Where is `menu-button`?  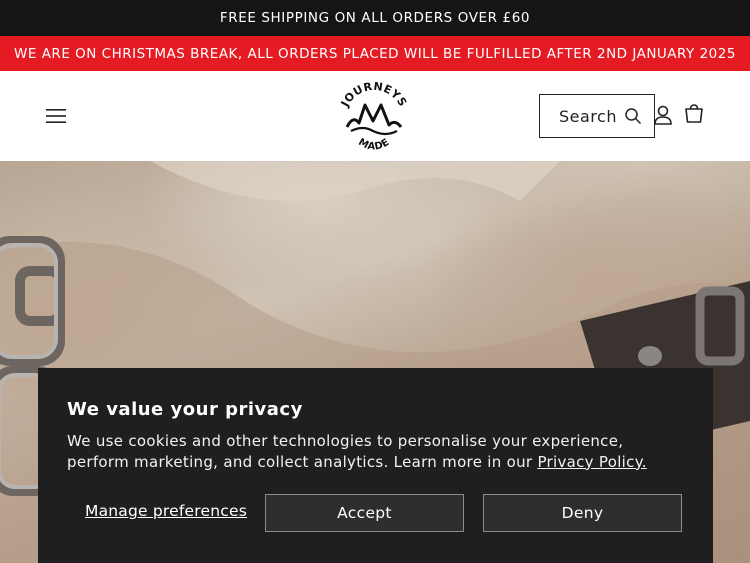
menu-button is located at coordinates (56, 116).